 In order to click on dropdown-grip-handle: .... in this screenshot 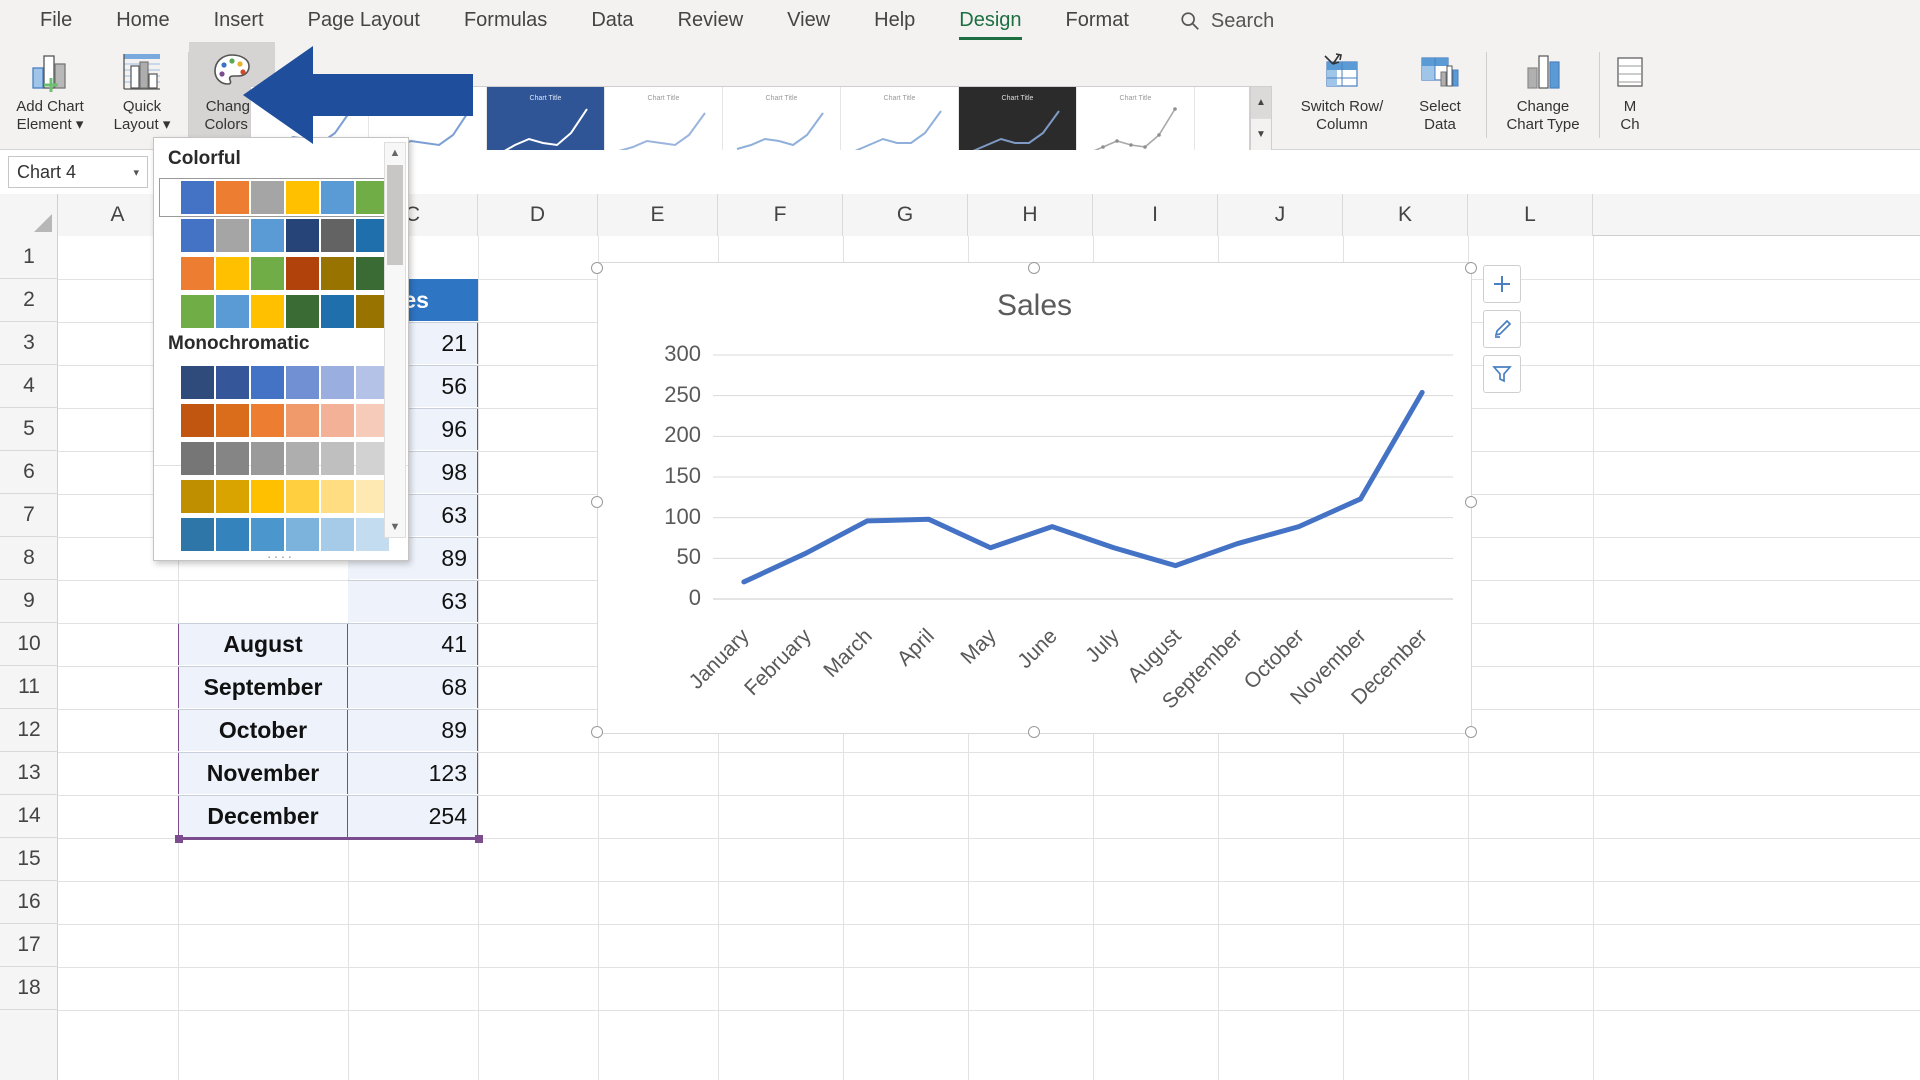, I will do `click(281, 553)`.